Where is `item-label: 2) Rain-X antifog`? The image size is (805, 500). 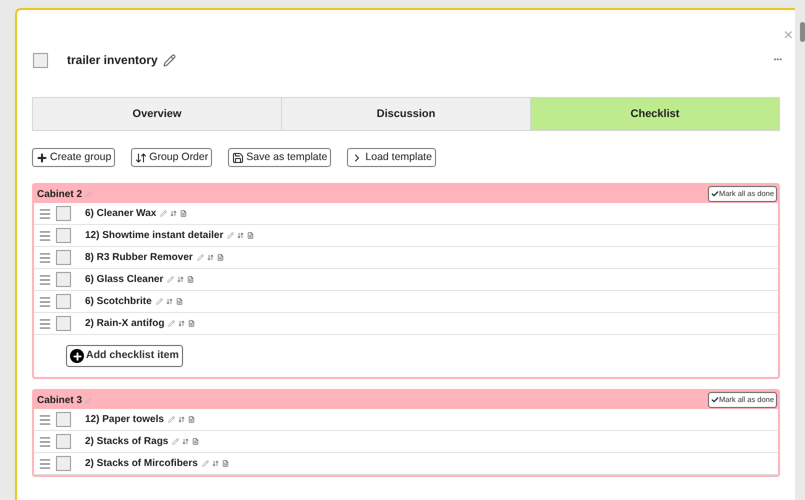 item-label: 2) Rain-X antifog is located at coordinates (124, 324).